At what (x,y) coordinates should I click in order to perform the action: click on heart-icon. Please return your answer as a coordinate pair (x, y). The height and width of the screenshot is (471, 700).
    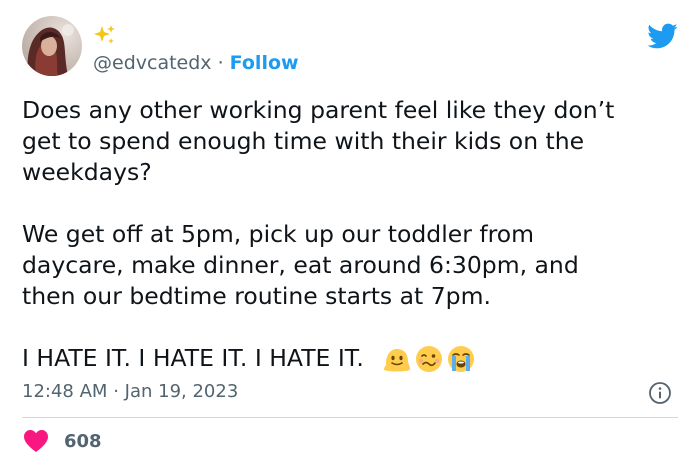
    Looking at the image, I should click on (36, 441).